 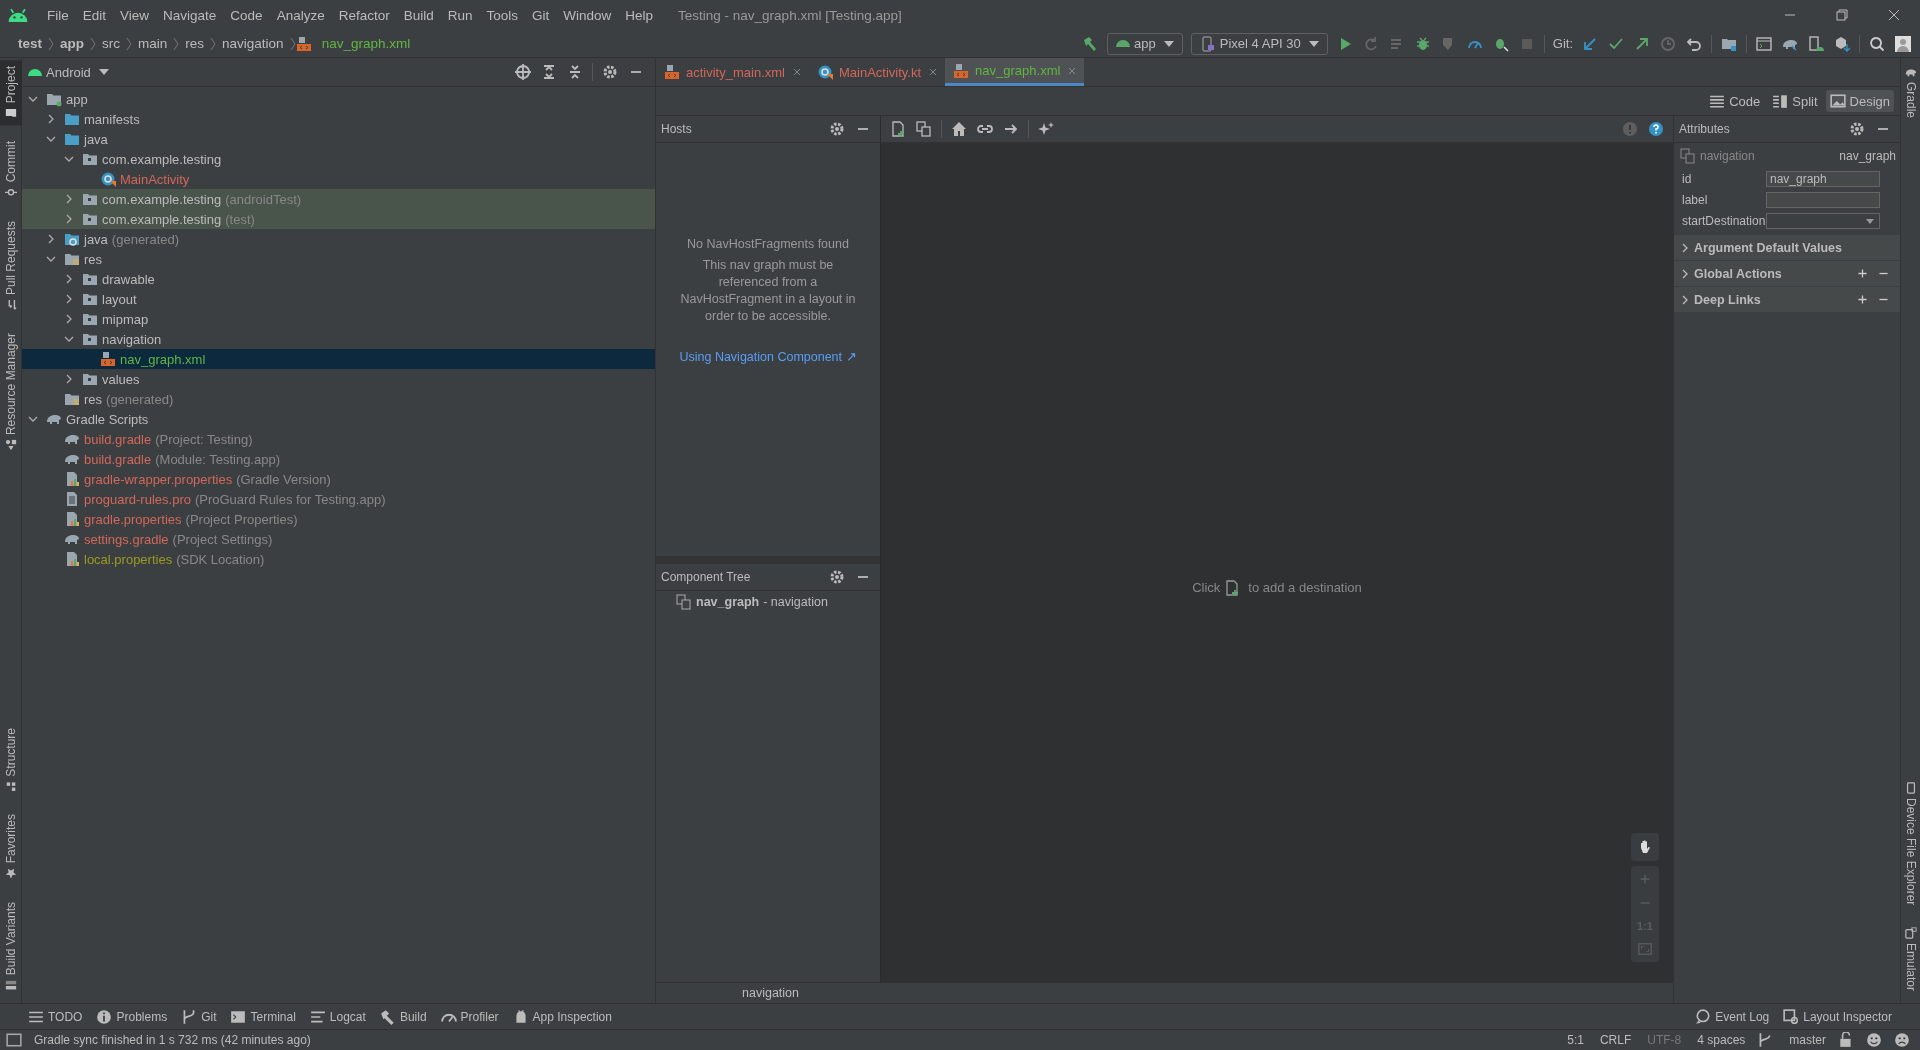 What do you see at coordinates (1732, 1016) in the screenshot?
I see `tool-window-button: Event Log` at bounding box center [1732, 1016].